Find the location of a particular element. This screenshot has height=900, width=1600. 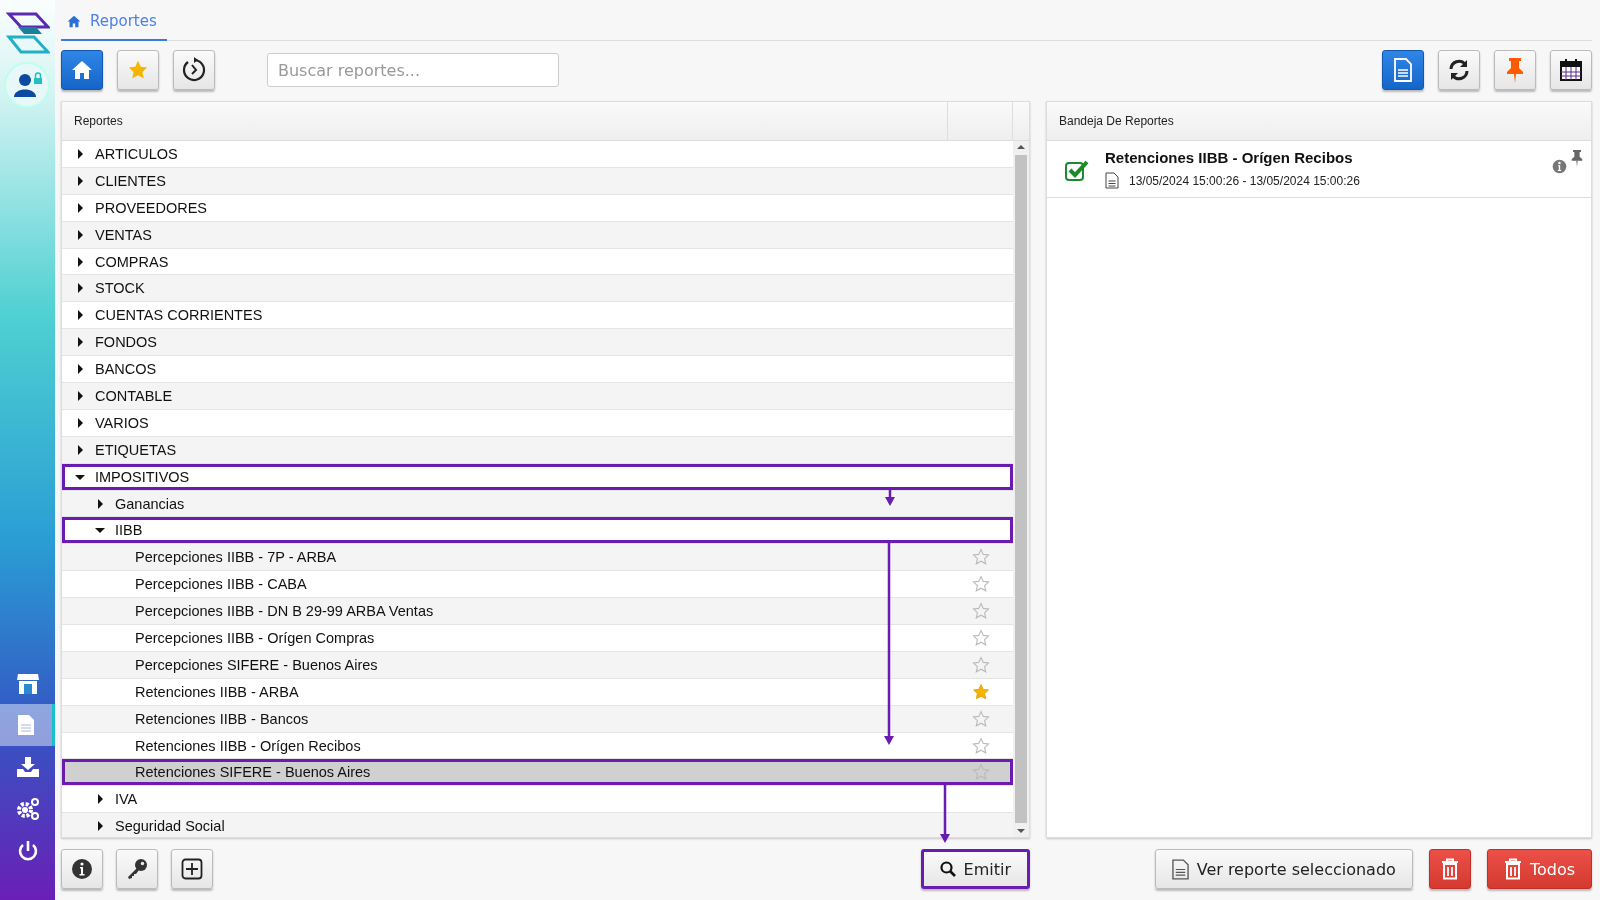

annotation-arrow is located at coordinates (945, 813).